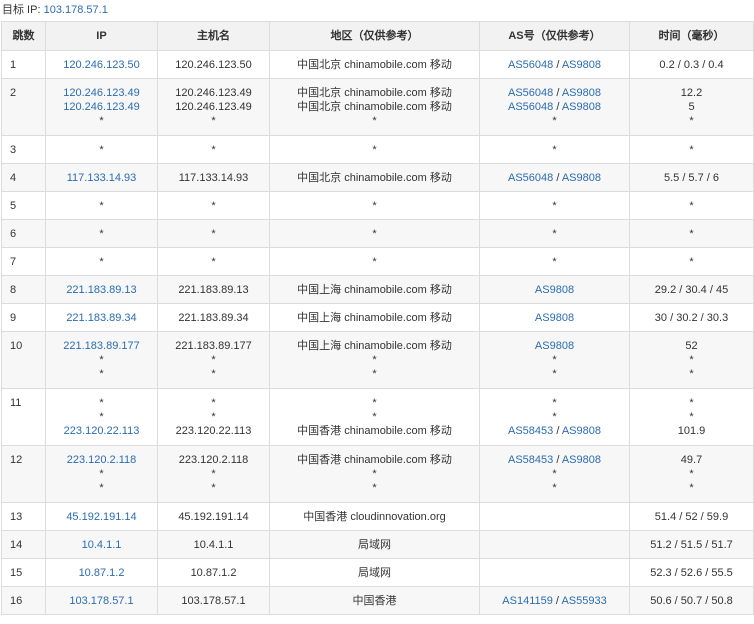  Describe the element at coordinates (374, 601) in the screenshot. I see `region-text: 中国香港` at that location.